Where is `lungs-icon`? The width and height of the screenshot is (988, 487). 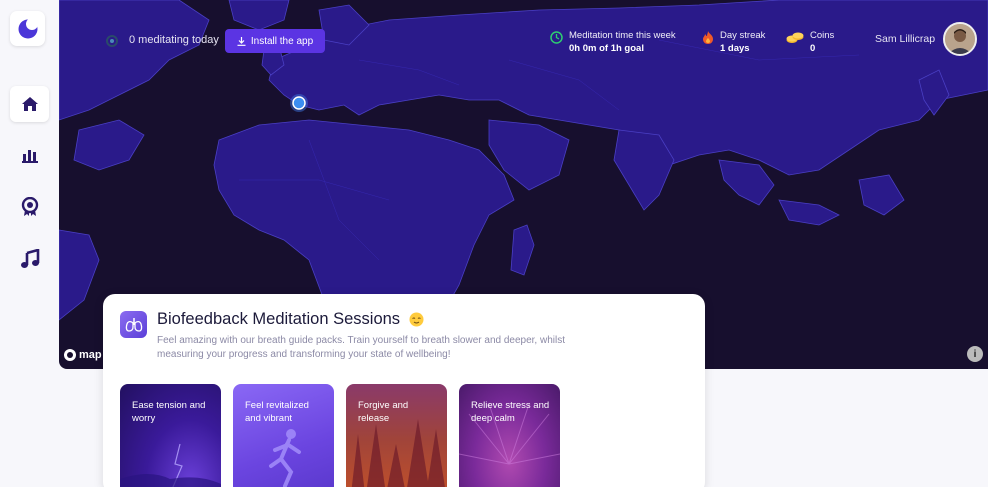
lungs-icon is located at coordinates (133, 324).